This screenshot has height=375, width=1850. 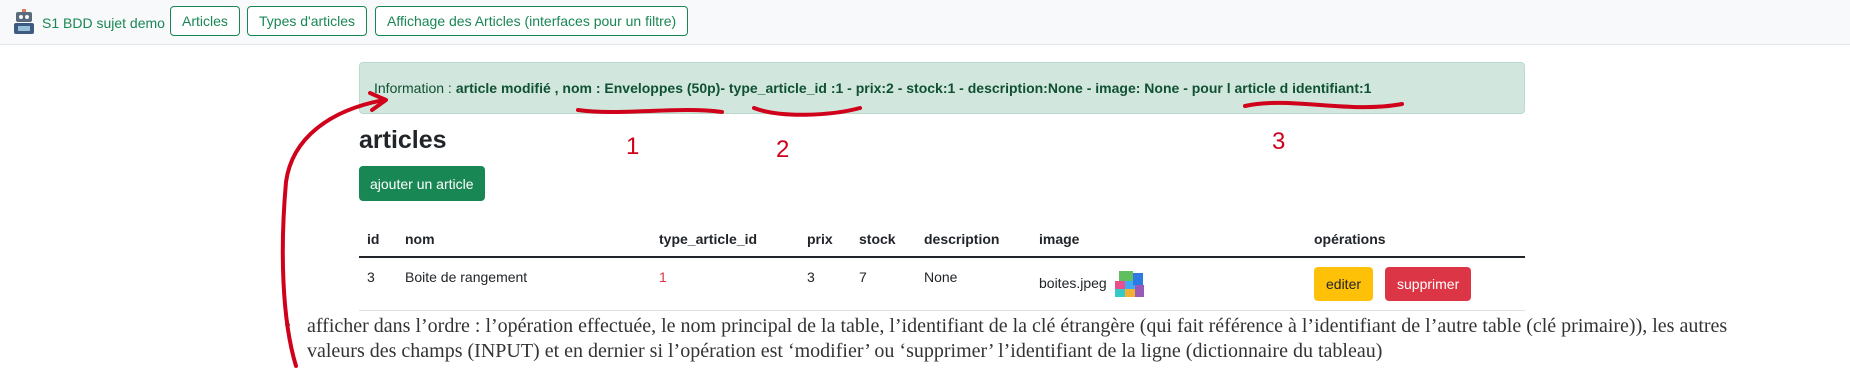 What do you see at coordinates (413, 88) in the screenshot?
I see `flash-prefix: Information :` at bounding box center [413, 88].